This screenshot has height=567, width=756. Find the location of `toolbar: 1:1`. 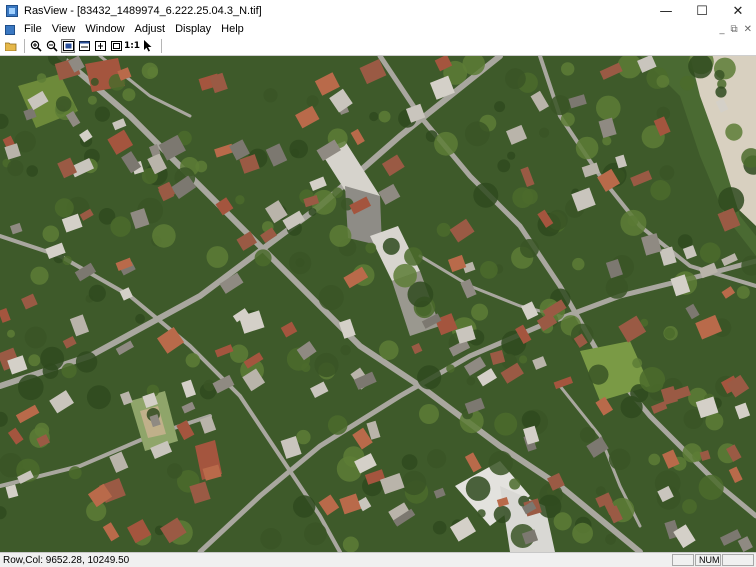

toolbar: 1:1 is located at coordinates (378, 46).